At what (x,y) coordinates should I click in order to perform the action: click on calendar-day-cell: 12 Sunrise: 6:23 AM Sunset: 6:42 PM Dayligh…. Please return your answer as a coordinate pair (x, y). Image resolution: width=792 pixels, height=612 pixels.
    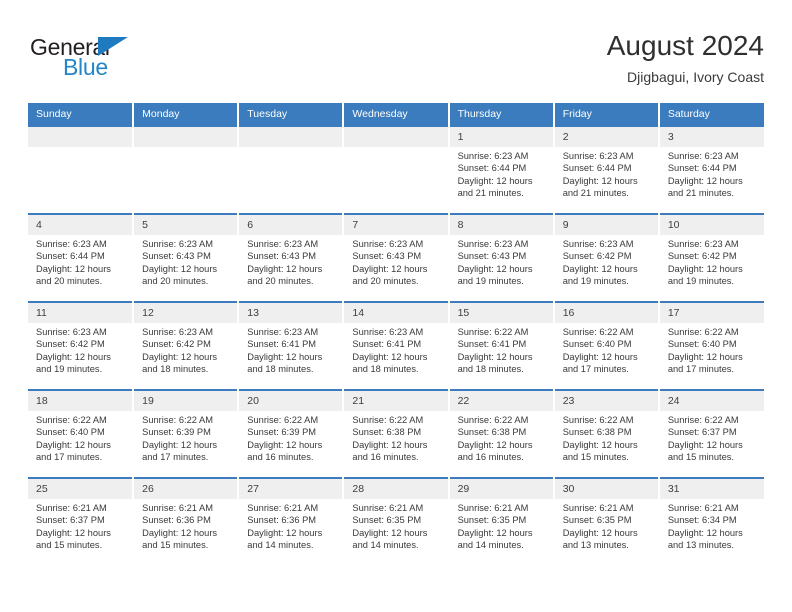
    Looking at the image, I should click on (186, 345).